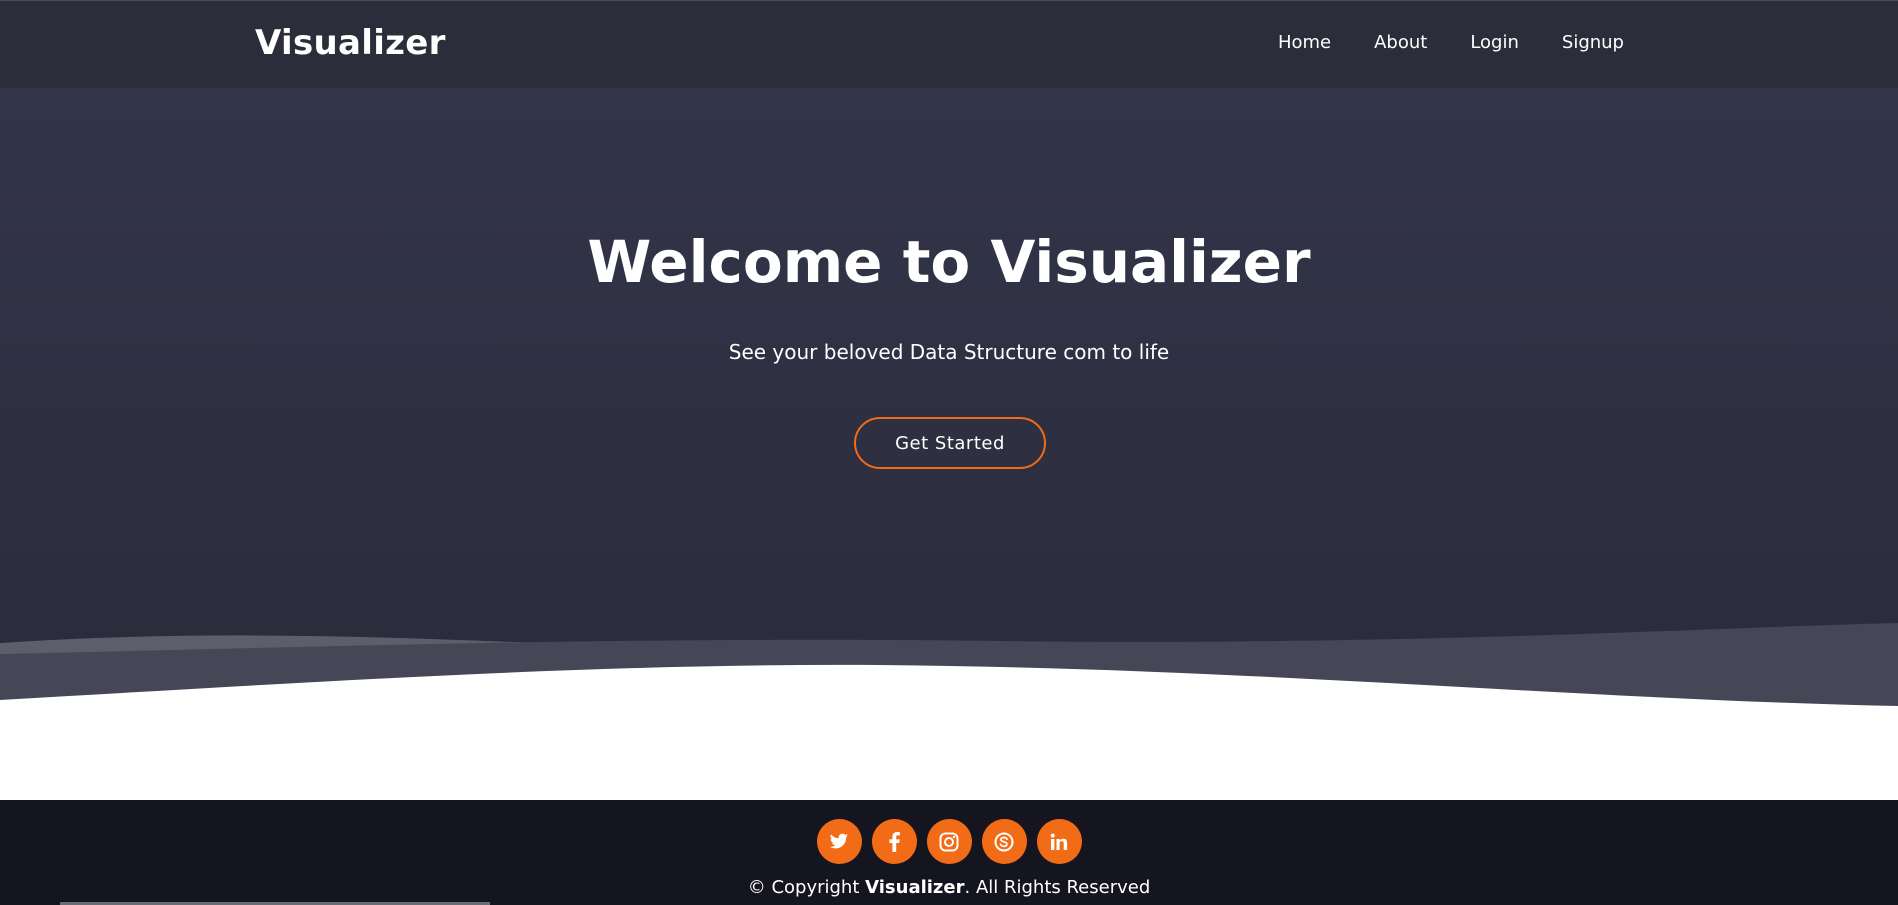 The image size is (1898, 905). Describe the element at coordinates (1400, 42) in the screenshot. I see `nav-about-link: About` at that location.